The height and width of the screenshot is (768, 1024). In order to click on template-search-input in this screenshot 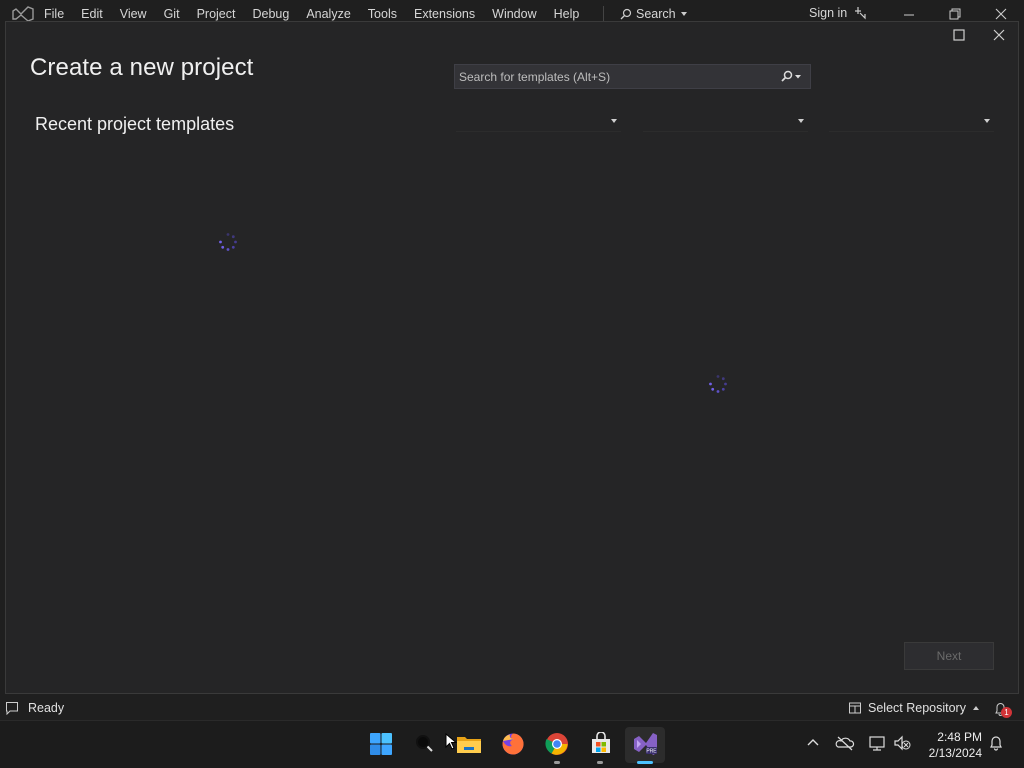, I will do `click(614, 77)`.